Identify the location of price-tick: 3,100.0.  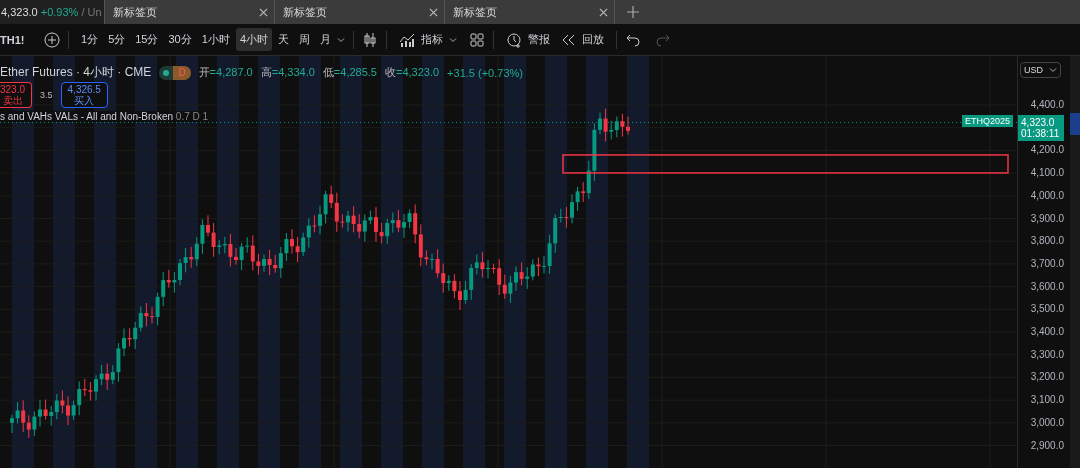
(1047, 400).